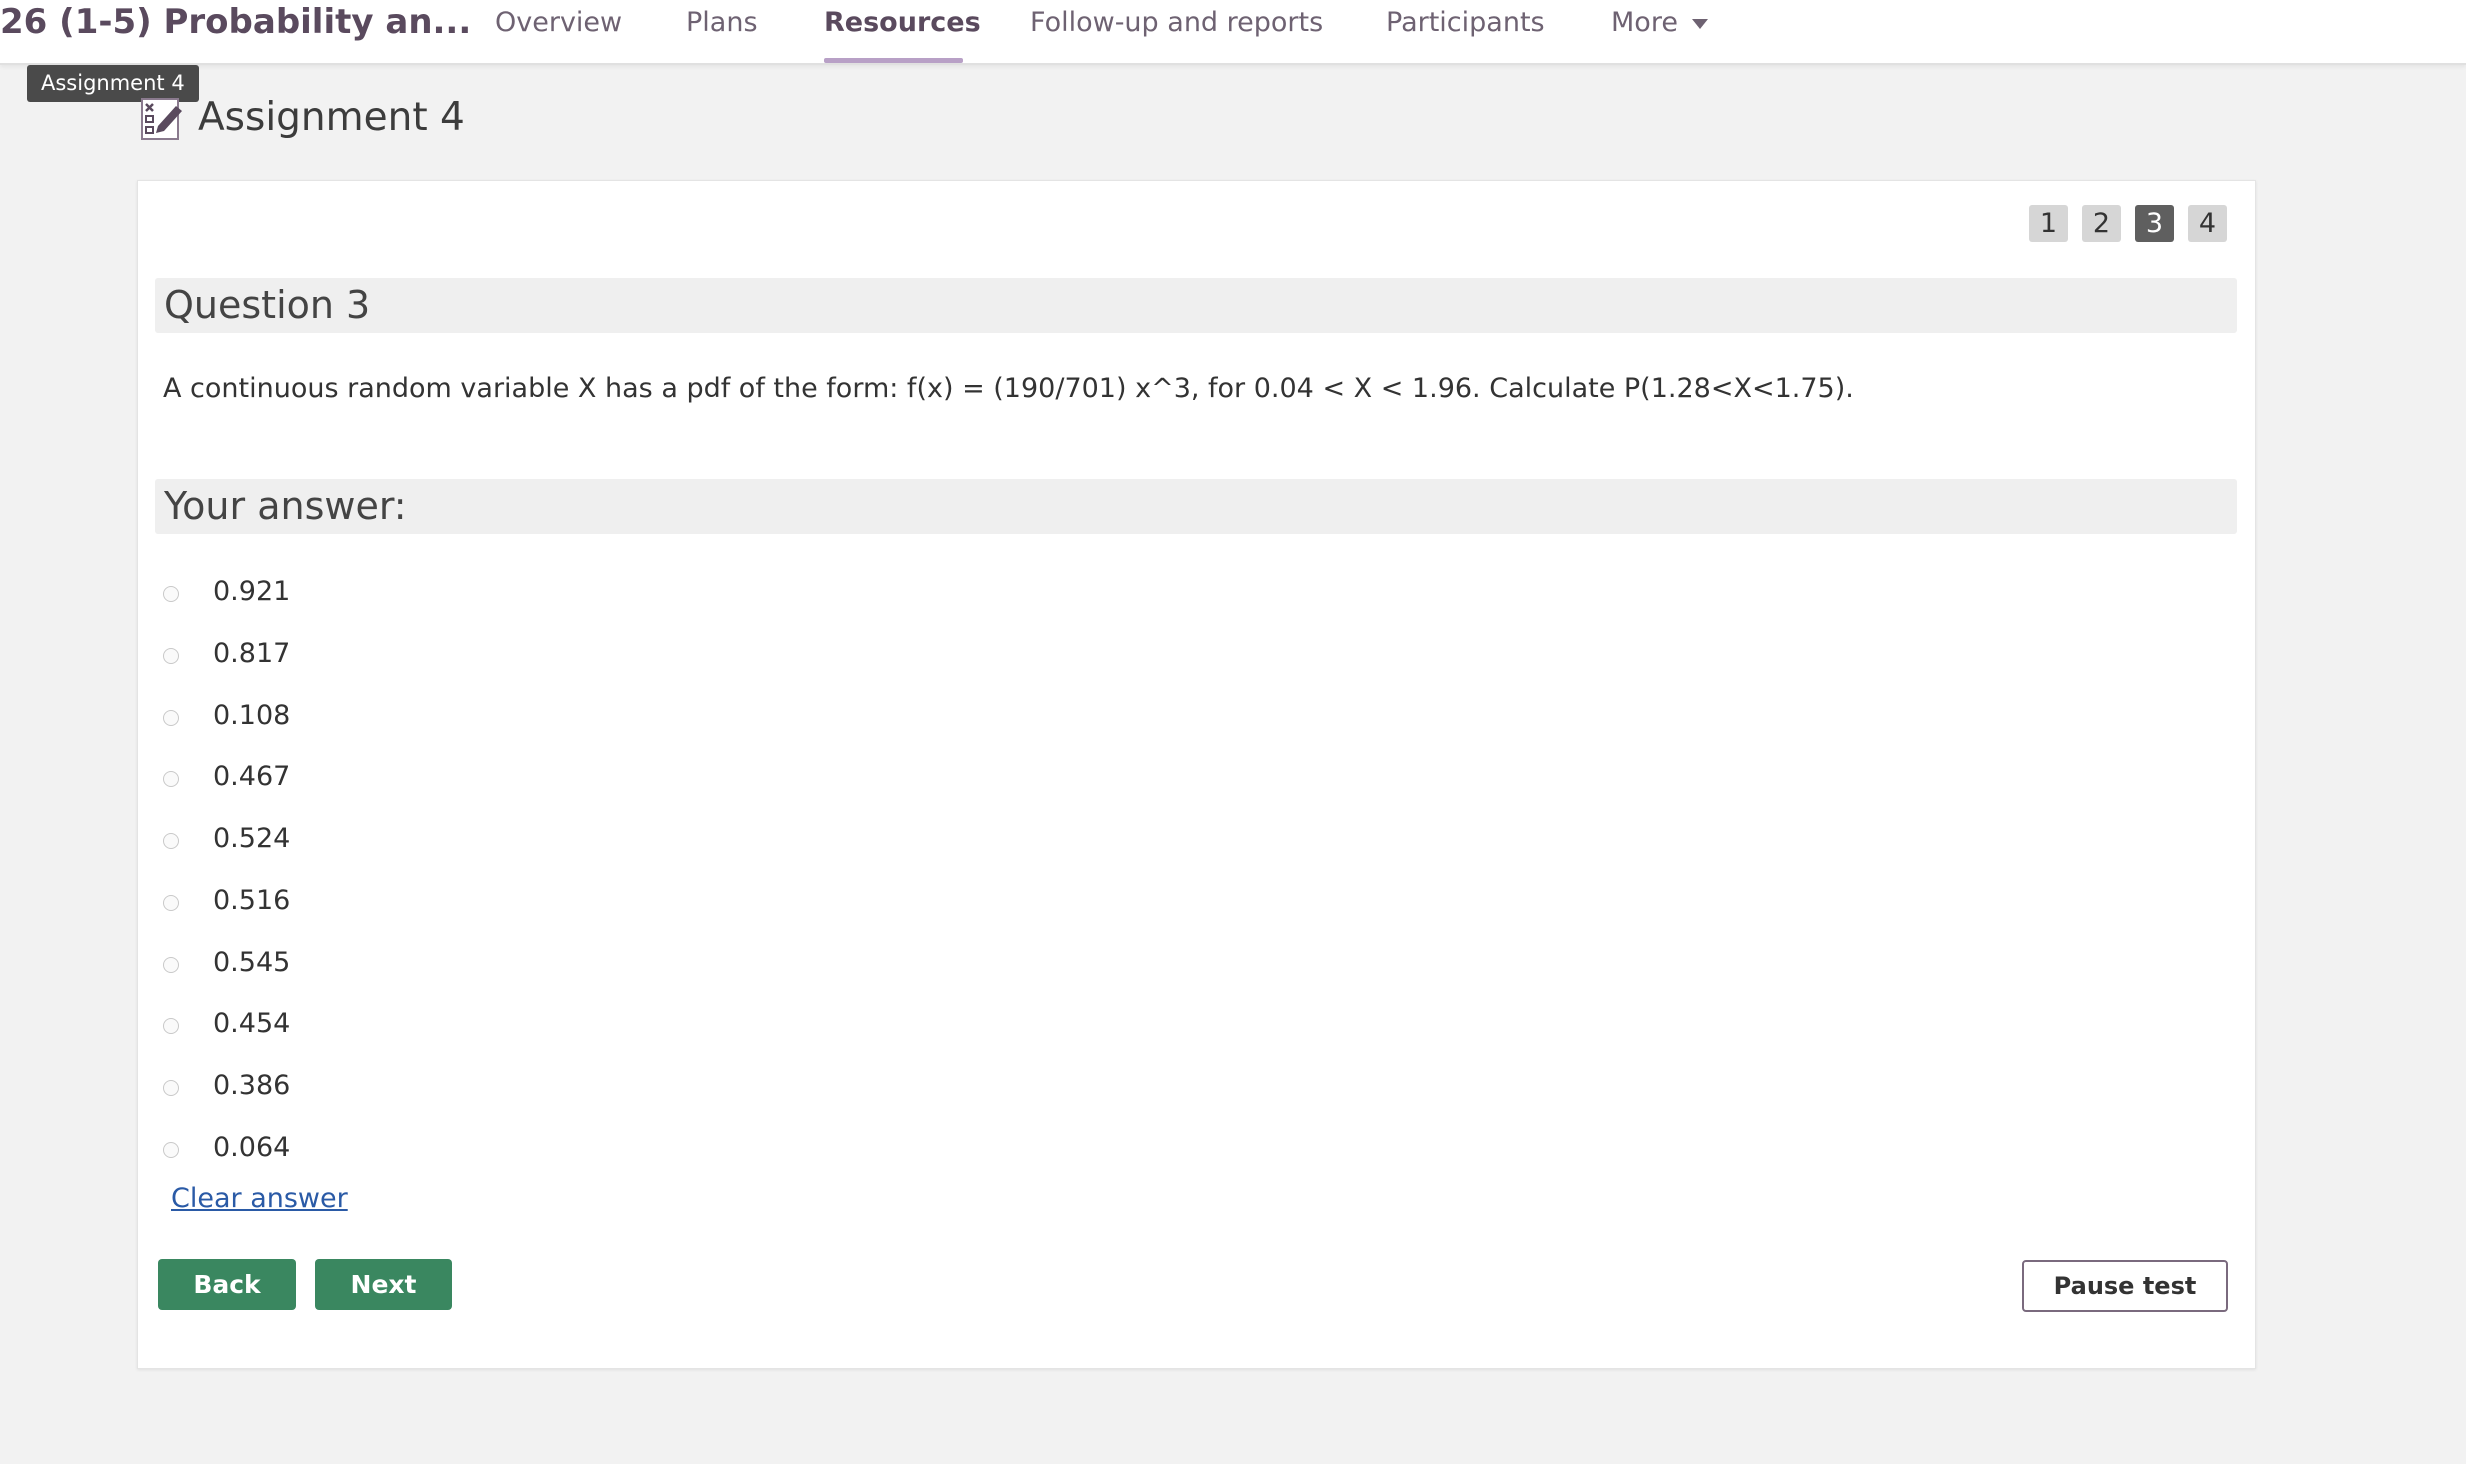  I want to click on answer-option: 0.516, so click(226, 900).